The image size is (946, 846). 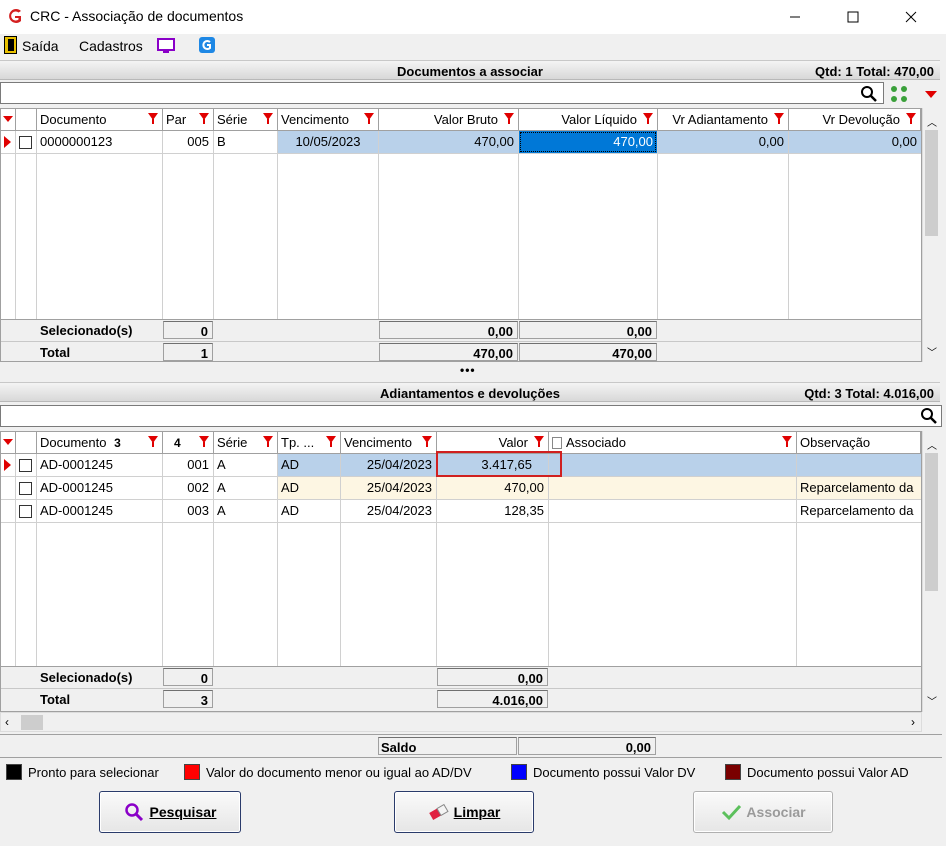 I want to click on legend-swatch-darkred, so click(x=733, y=772).